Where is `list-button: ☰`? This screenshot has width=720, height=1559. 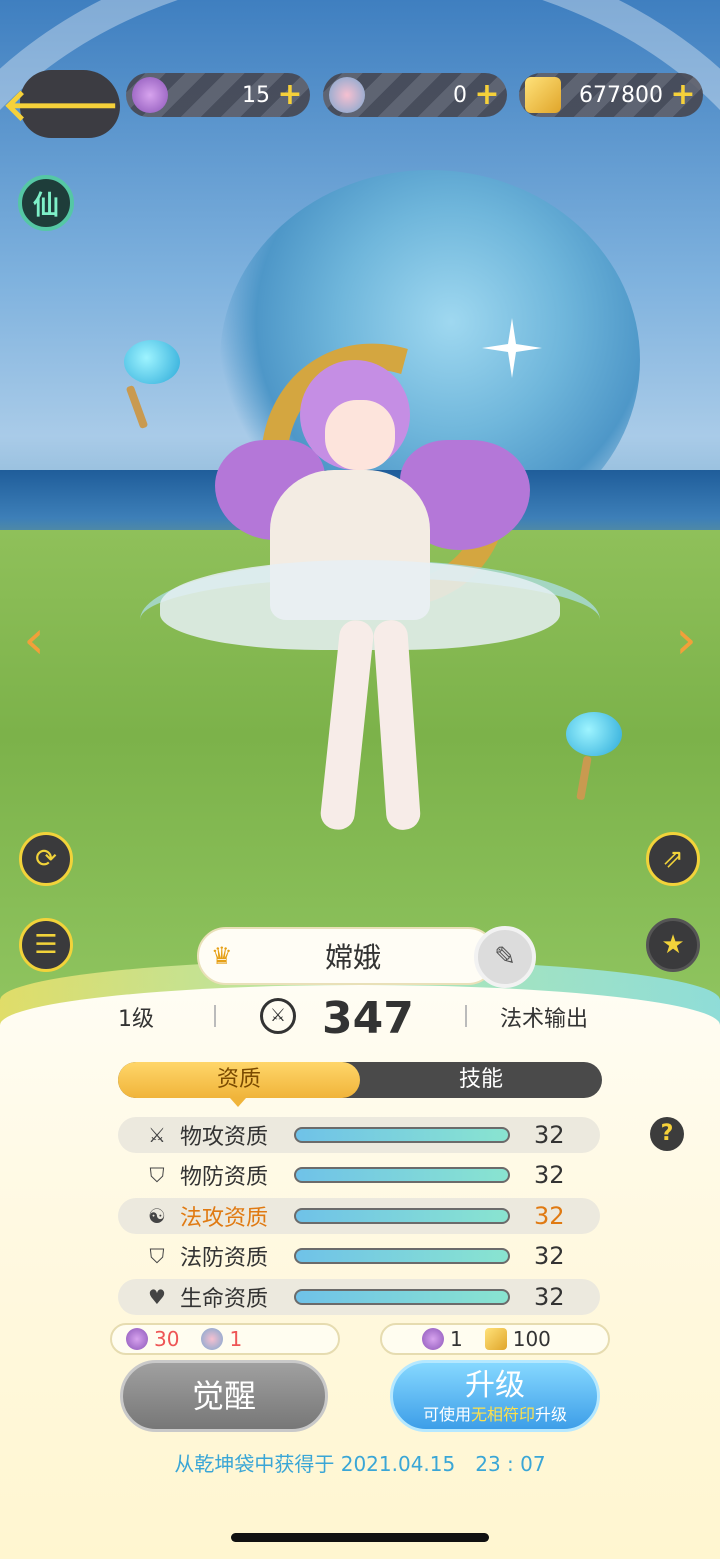
list-button: ☰ is located at coordinates (46, 945).